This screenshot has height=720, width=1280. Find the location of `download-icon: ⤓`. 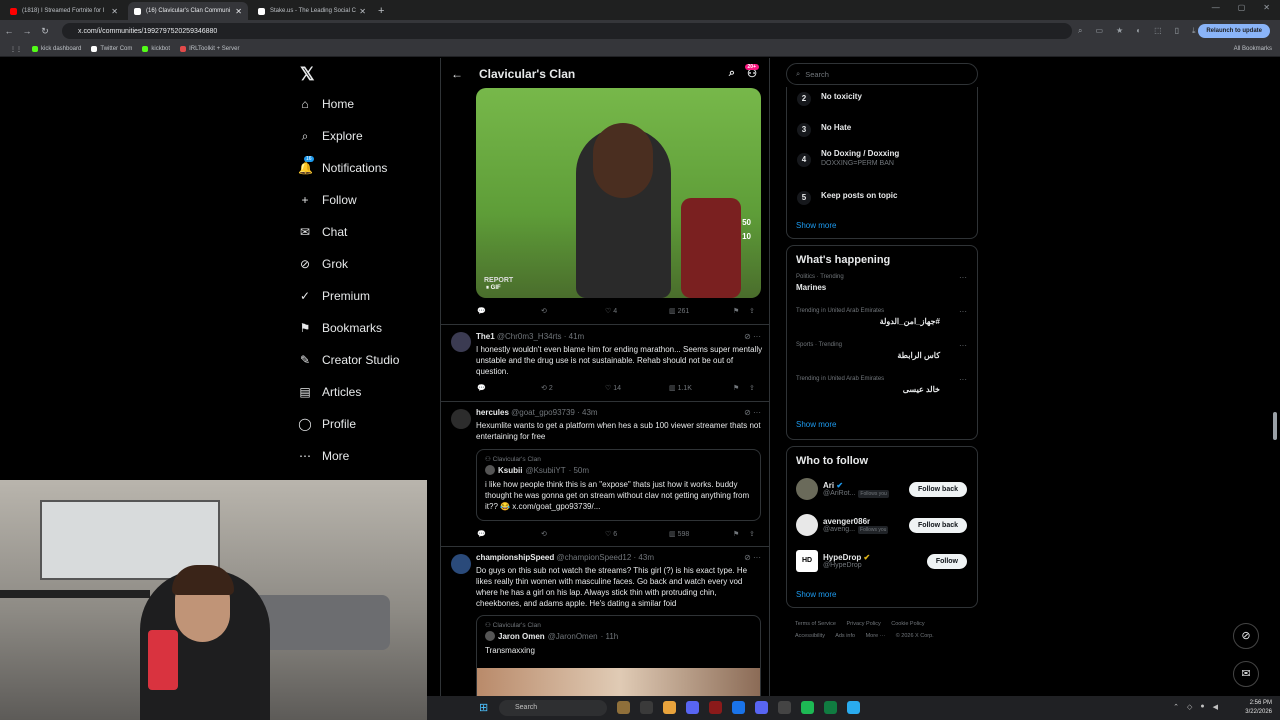

download-icon: ⤓ is located at coordinates (1194, 31).